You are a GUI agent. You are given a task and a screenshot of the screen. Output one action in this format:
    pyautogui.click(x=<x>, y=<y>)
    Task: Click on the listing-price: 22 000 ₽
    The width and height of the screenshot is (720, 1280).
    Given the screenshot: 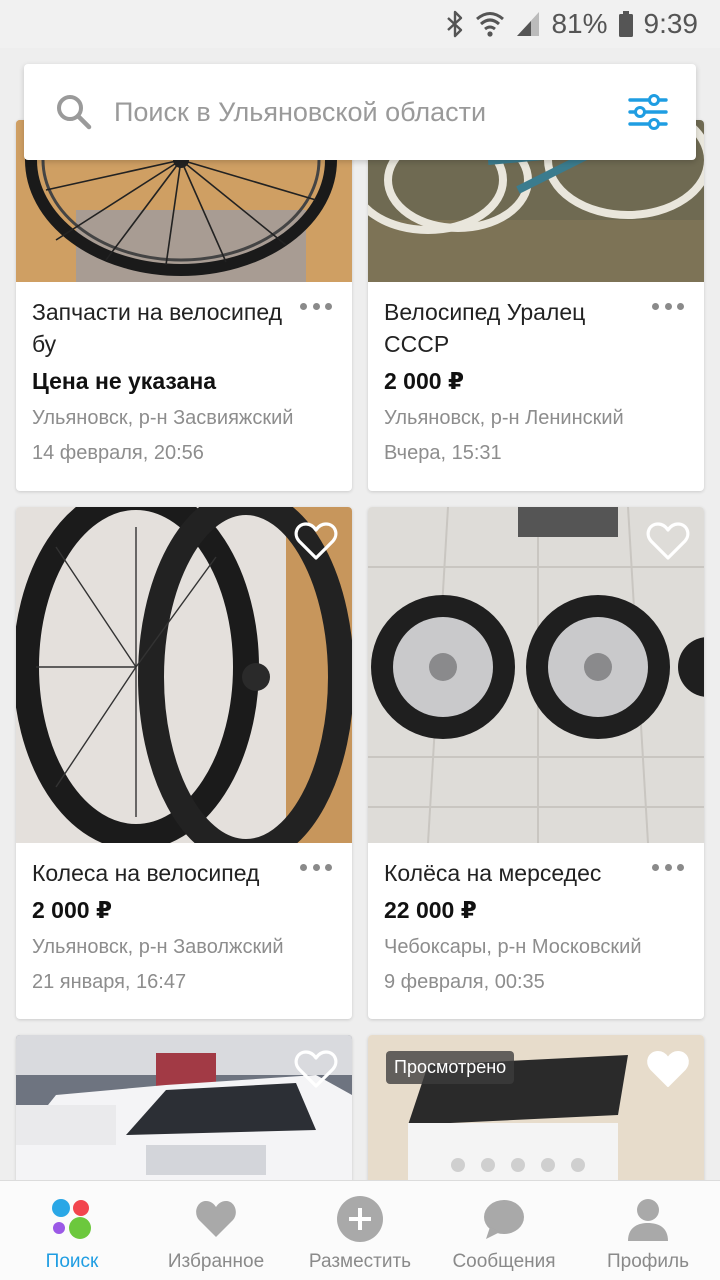 What is the action you would take?
    pyautogui.click(x=430, y=910)
    